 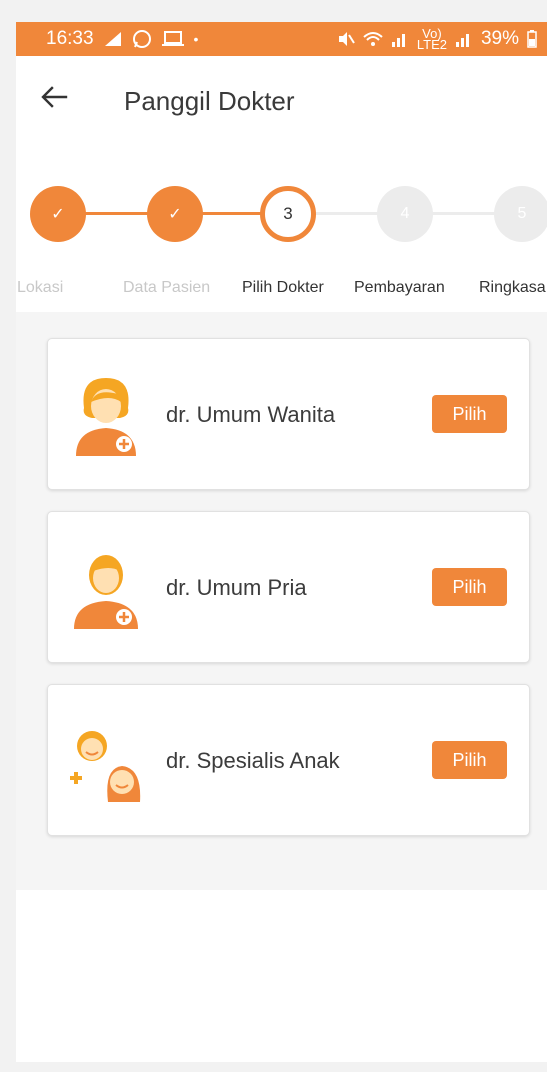 I want to click on whatsapp-icon, so click(x=141, y=39).